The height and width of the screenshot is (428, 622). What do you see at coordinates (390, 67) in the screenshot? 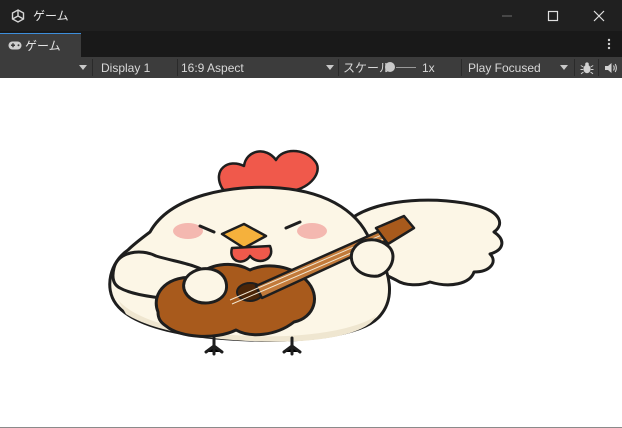
I see `scale-slider-thumb` at bounding box center [390, 67].